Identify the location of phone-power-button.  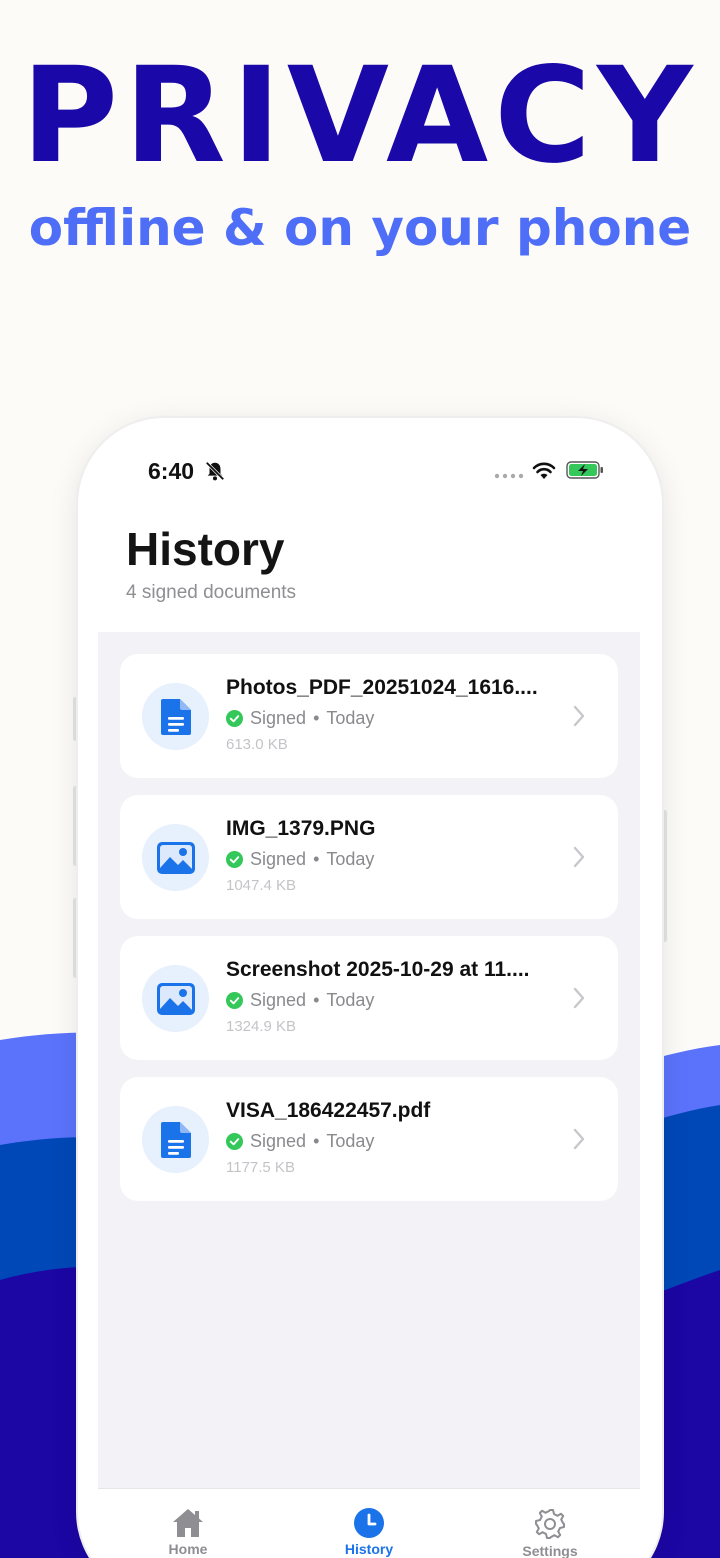
(664, 876).